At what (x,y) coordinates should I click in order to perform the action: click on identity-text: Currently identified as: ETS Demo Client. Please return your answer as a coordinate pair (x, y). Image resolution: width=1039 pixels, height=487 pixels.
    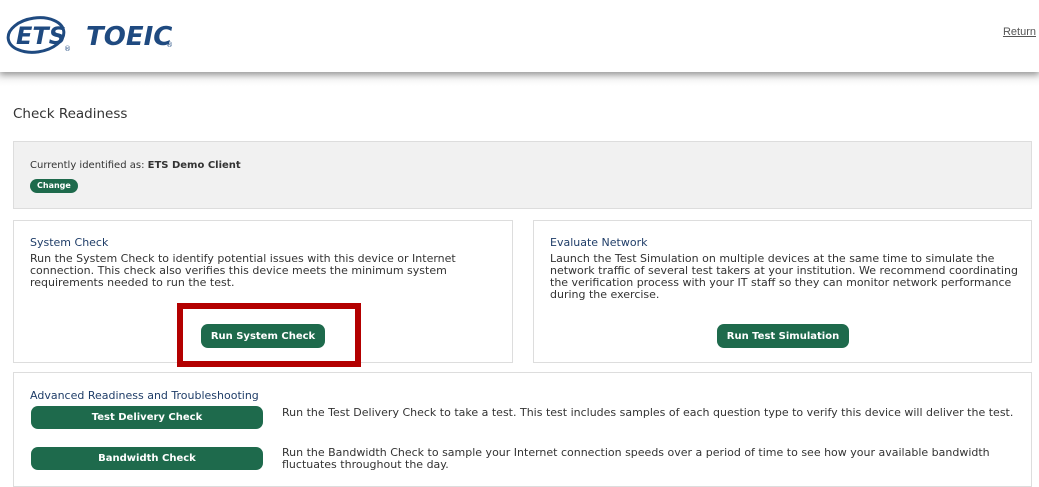
    Looking at the image, I should click on (135, 165).